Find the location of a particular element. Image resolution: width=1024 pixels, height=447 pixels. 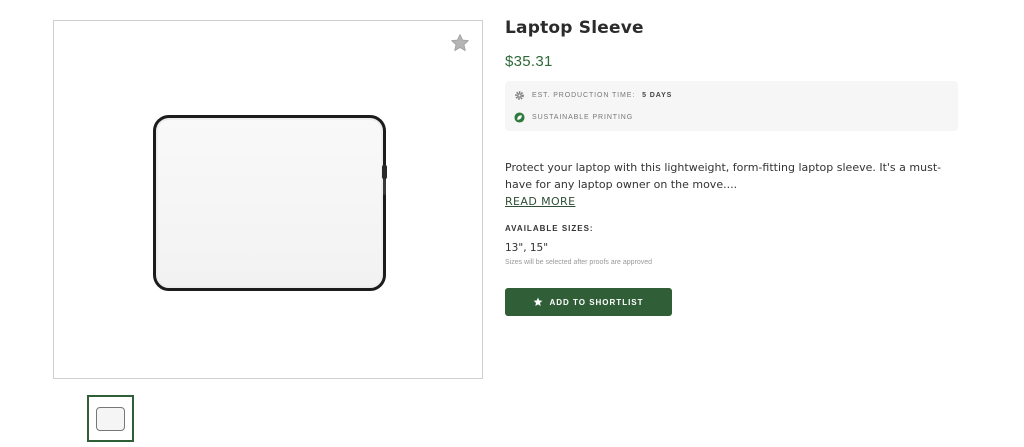

production-time-row: Est. production time: 5 days is located at coordinates (593, 95).